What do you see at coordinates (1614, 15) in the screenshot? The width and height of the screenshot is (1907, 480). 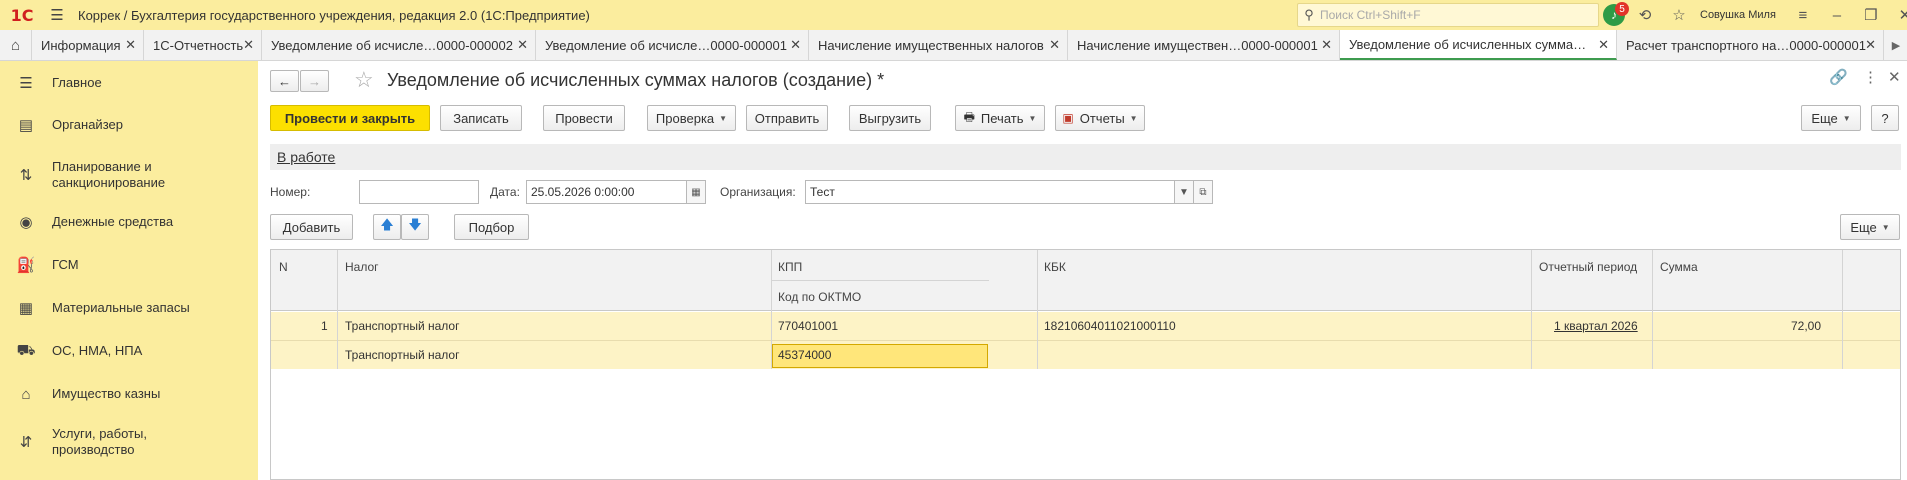 I see `notifications-button: ♪ 5` at bounding box center [1614, 15].